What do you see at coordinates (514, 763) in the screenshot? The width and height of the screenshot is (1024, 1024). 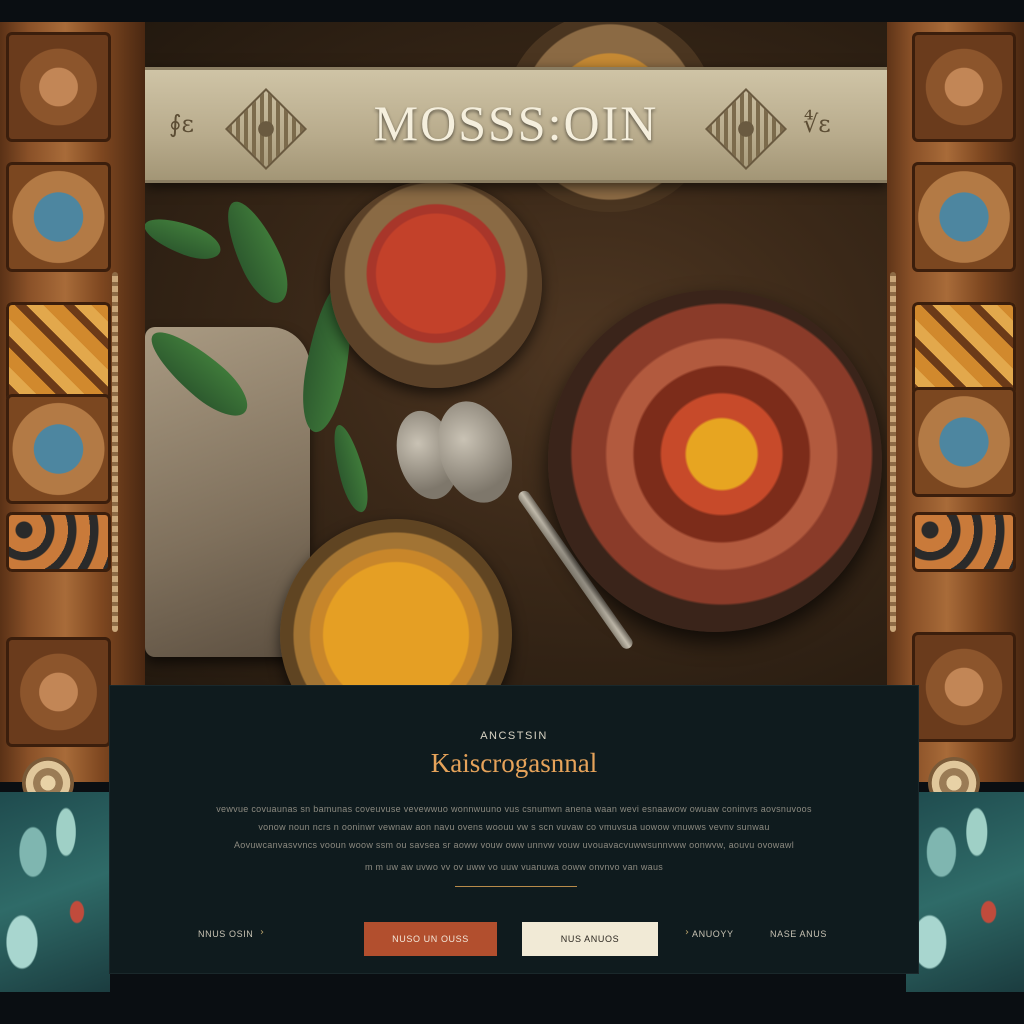 I see `section-heading: Kaiscrogasnnal` at bounding box center [514, 763].